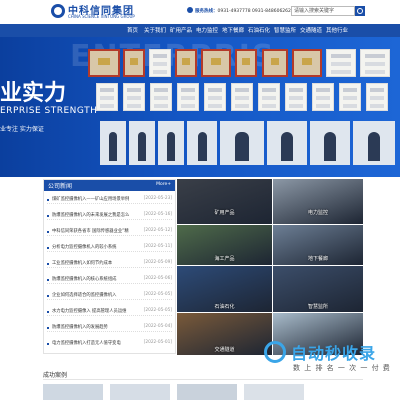 The width and height of the screenshot is (400, 400). I want to click on watermark-title: 自动秒收录, so click(334, 353).